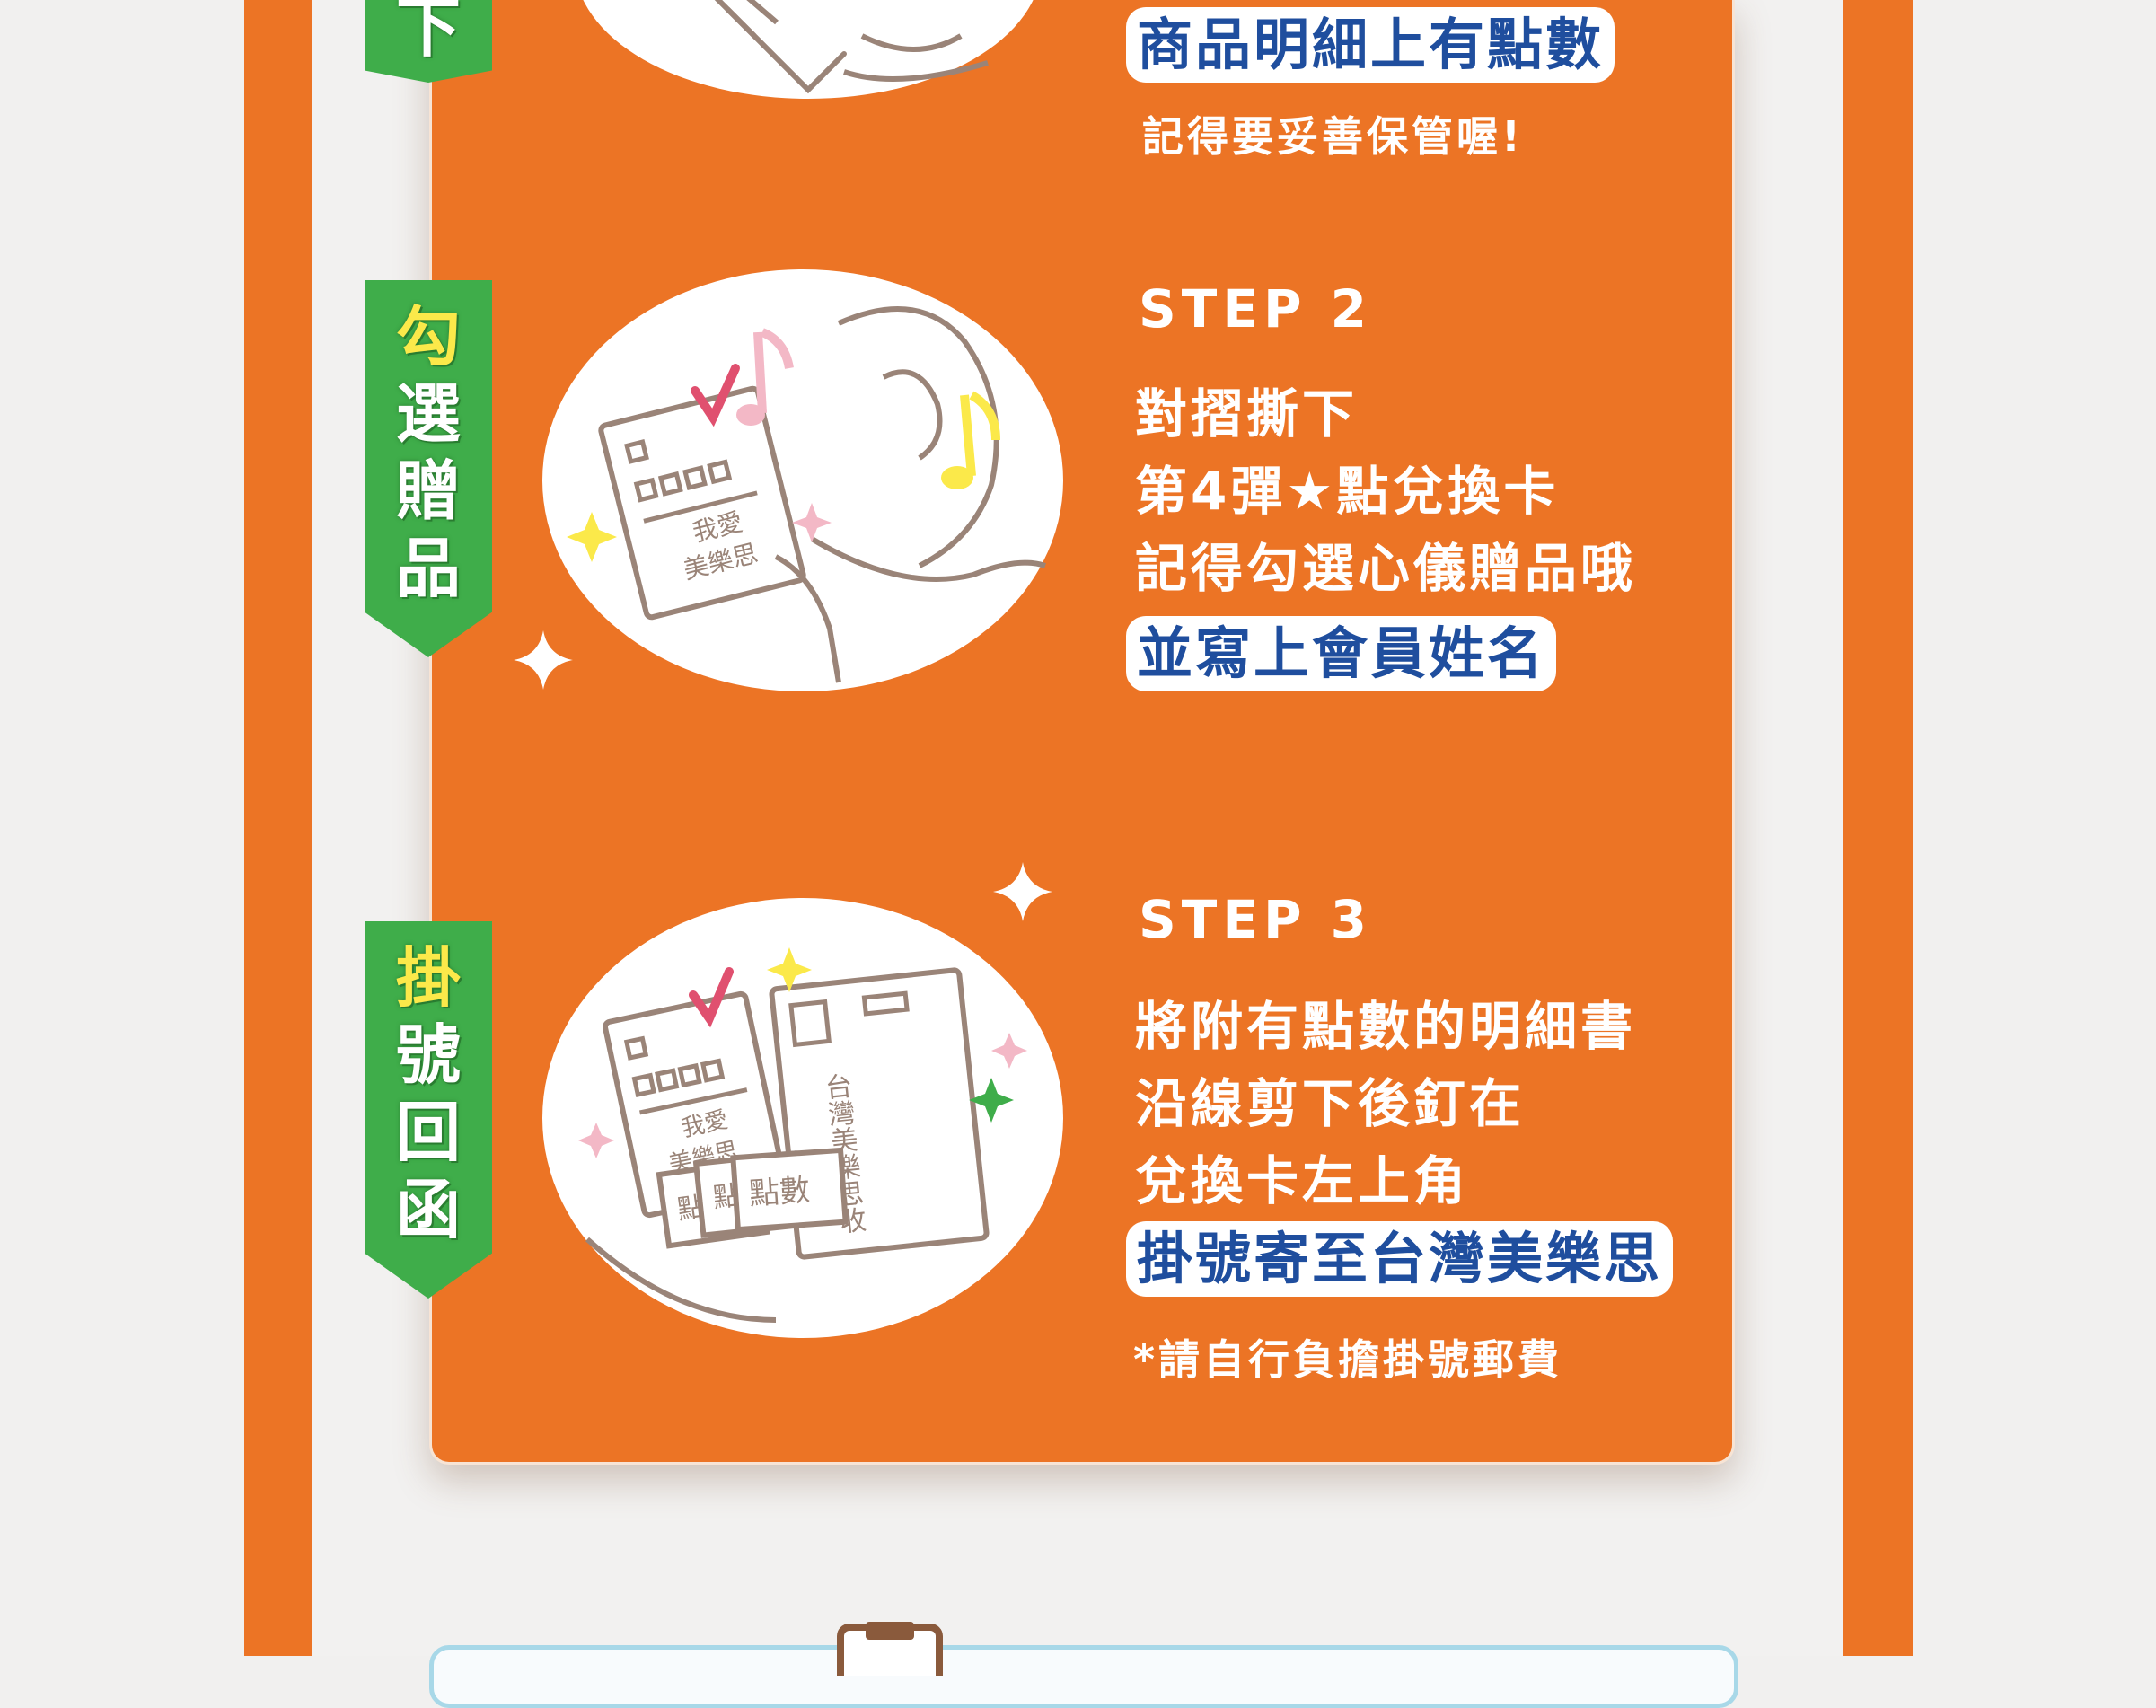  What do you see at coordinates (1083, 1676) in the screenshot?
I see `next-section-card` at bounding box center [1083, 1676].